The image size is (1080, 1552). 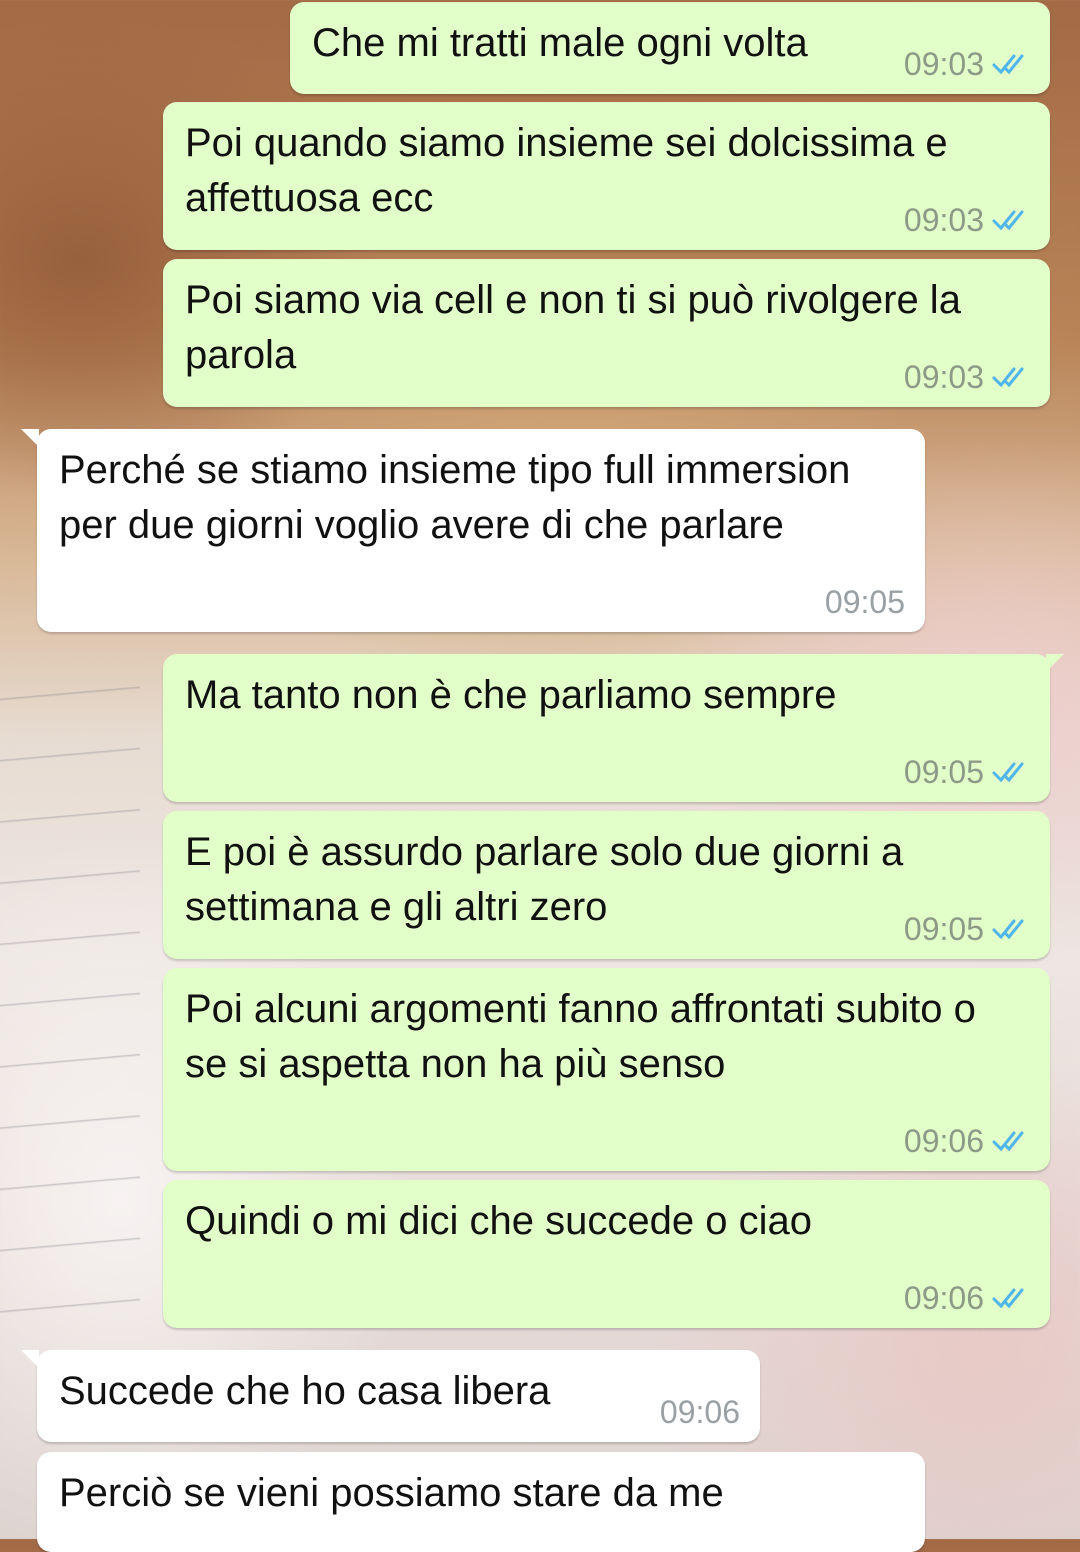 I want to click on incoming-message: Succede che ho casa libera 09:06, so click(x=390, y=1396).